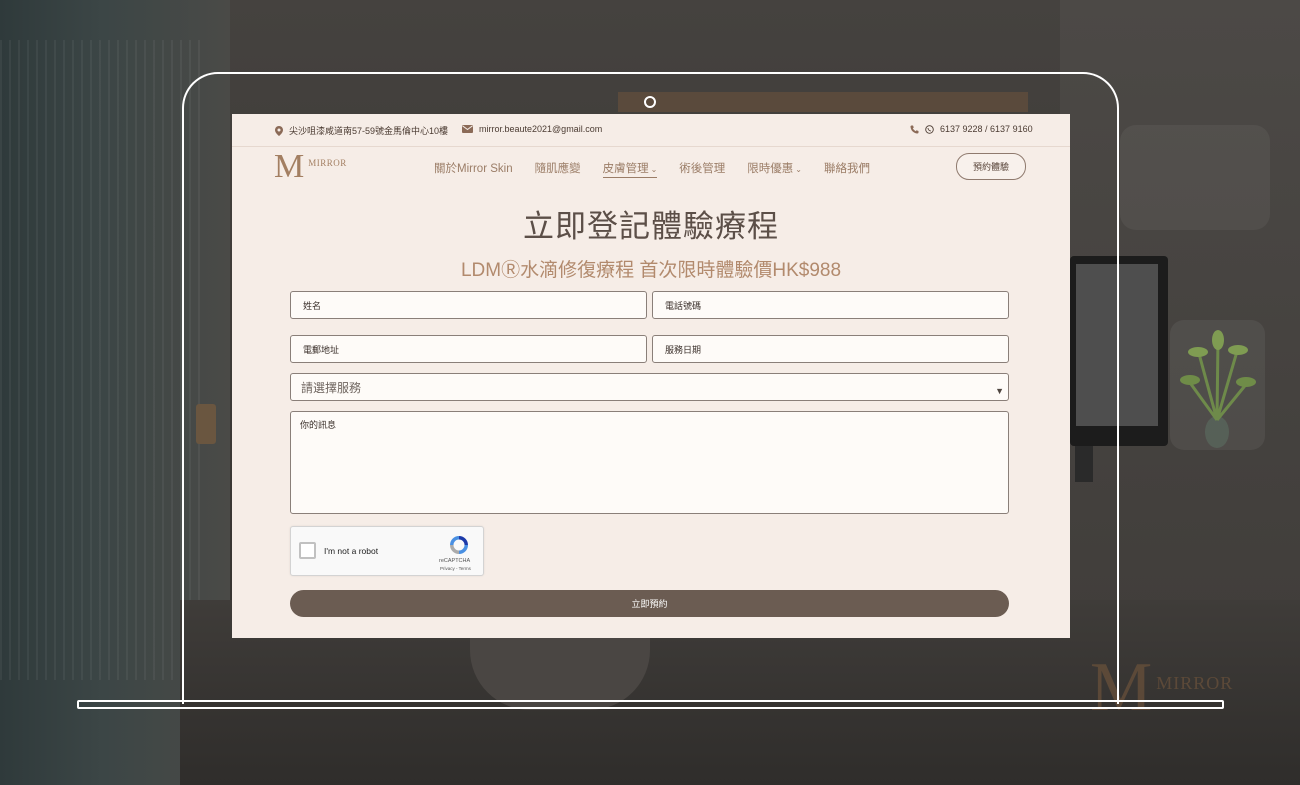 The image size is (1300, 785). Describe the element at coordinates (455, 561) in the screenshot. I see `captcha-brand: reCAPTCHA` at that location.